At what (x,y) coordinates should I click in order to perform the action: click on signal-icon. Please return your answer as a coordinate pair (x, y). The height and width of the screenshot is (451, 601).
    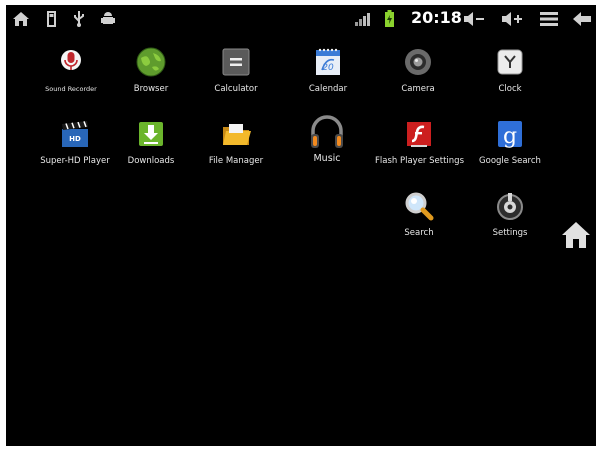
    Looking at the image, I should click on (363, 18).